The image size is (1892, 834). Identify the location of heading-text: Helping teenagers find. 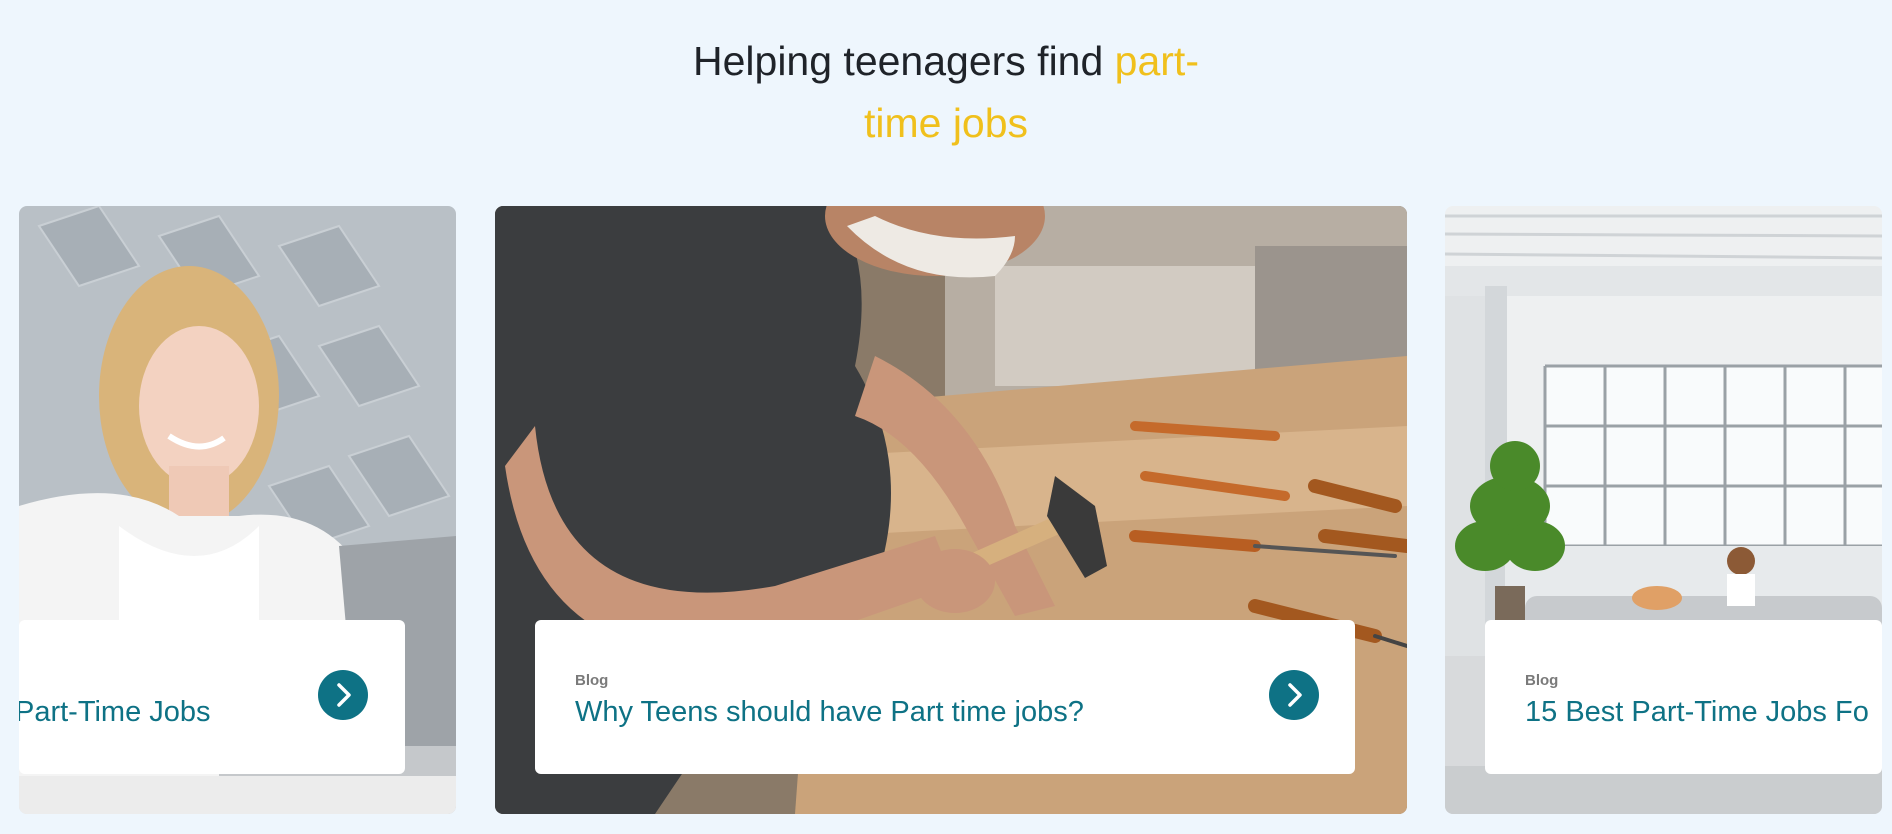
(904, 61).